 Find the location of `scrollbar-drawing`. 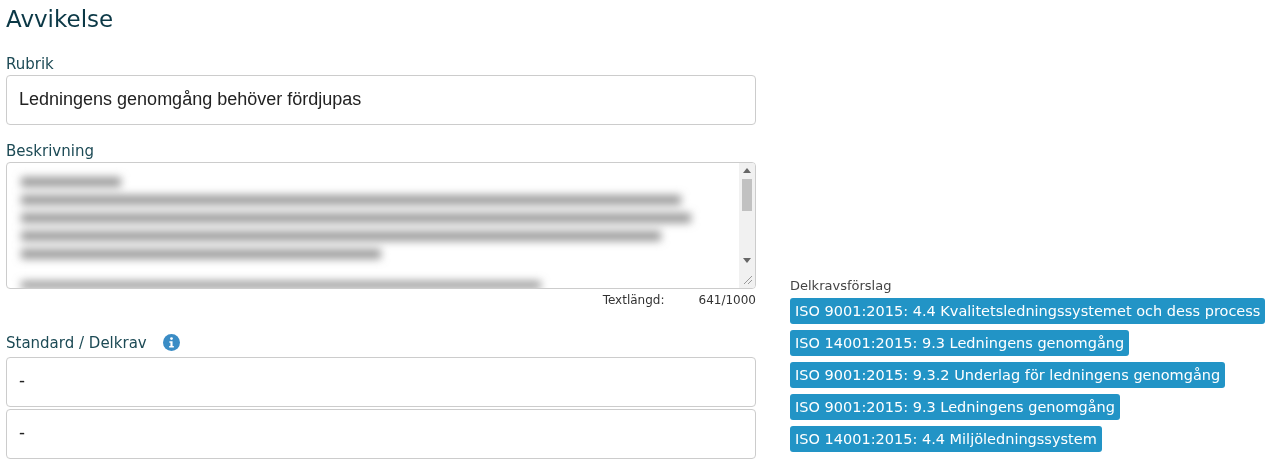

scrollbar-drawing is located at coordinates (747, 225).